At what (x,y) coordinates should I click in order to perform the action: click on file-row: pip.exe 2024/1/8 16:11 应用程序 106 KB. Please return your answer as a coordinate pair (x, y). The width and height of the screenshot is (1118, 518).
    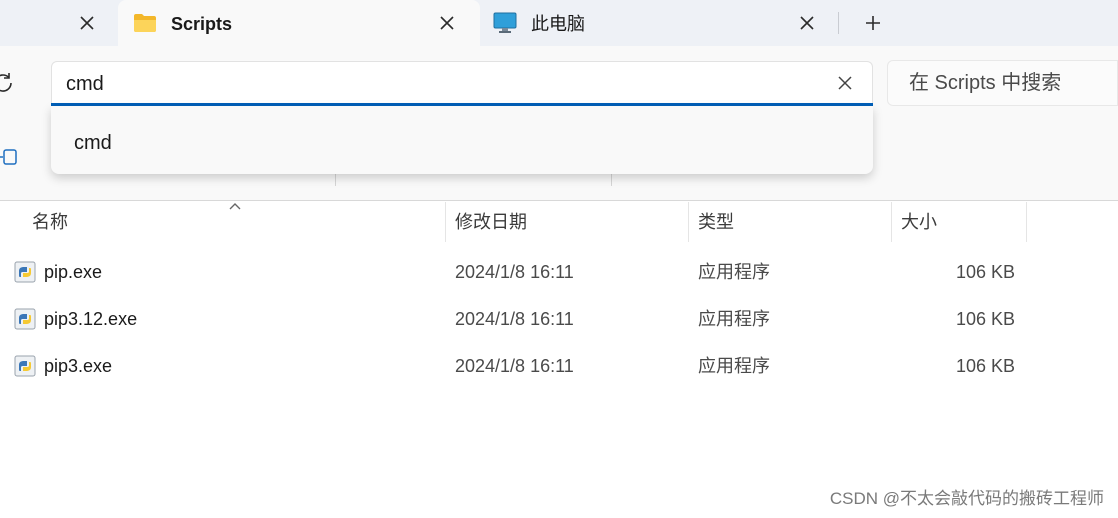
    Looking at the image, I should click on (515, 272).